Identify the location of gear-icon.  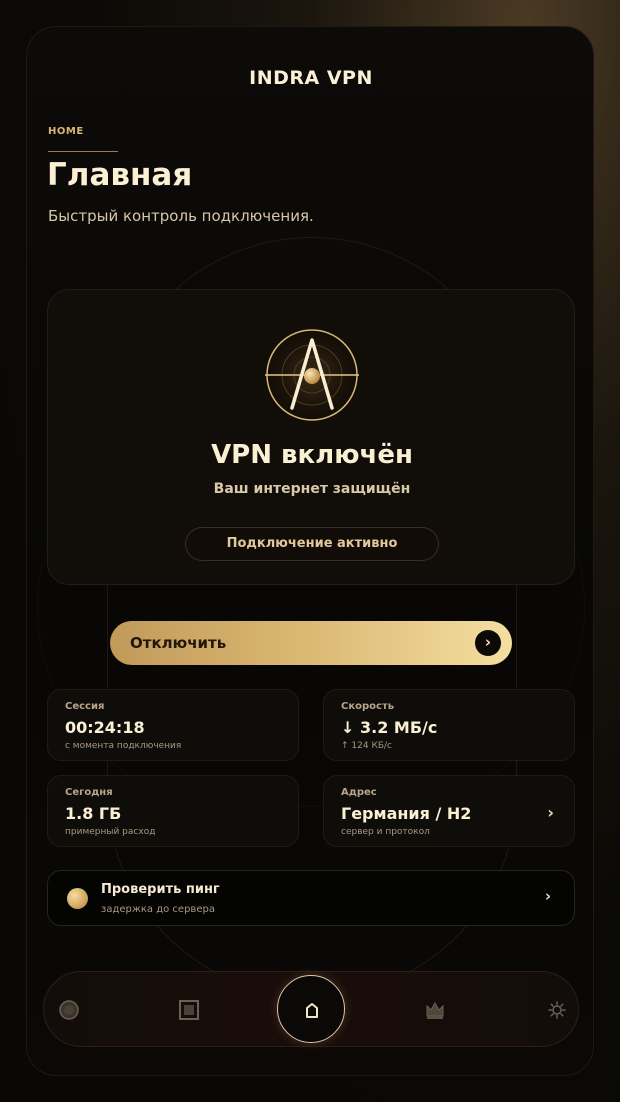
(557, 1010).